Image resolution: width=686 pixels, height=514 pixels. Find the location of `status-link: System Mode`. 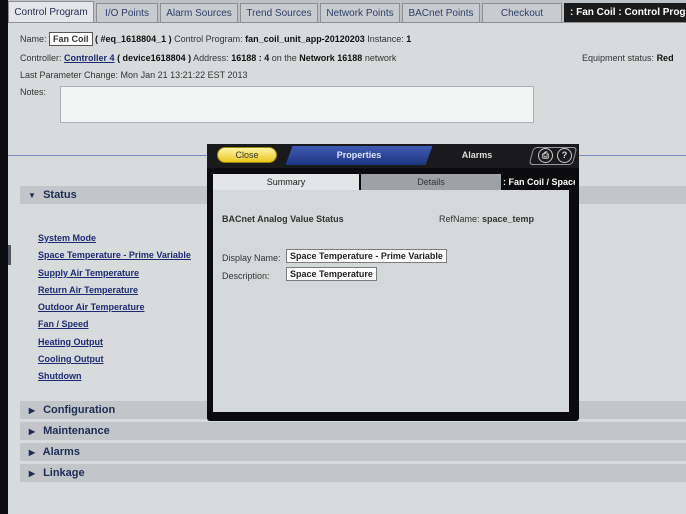

status-link: System Mode is located at coordinates (67, 238).